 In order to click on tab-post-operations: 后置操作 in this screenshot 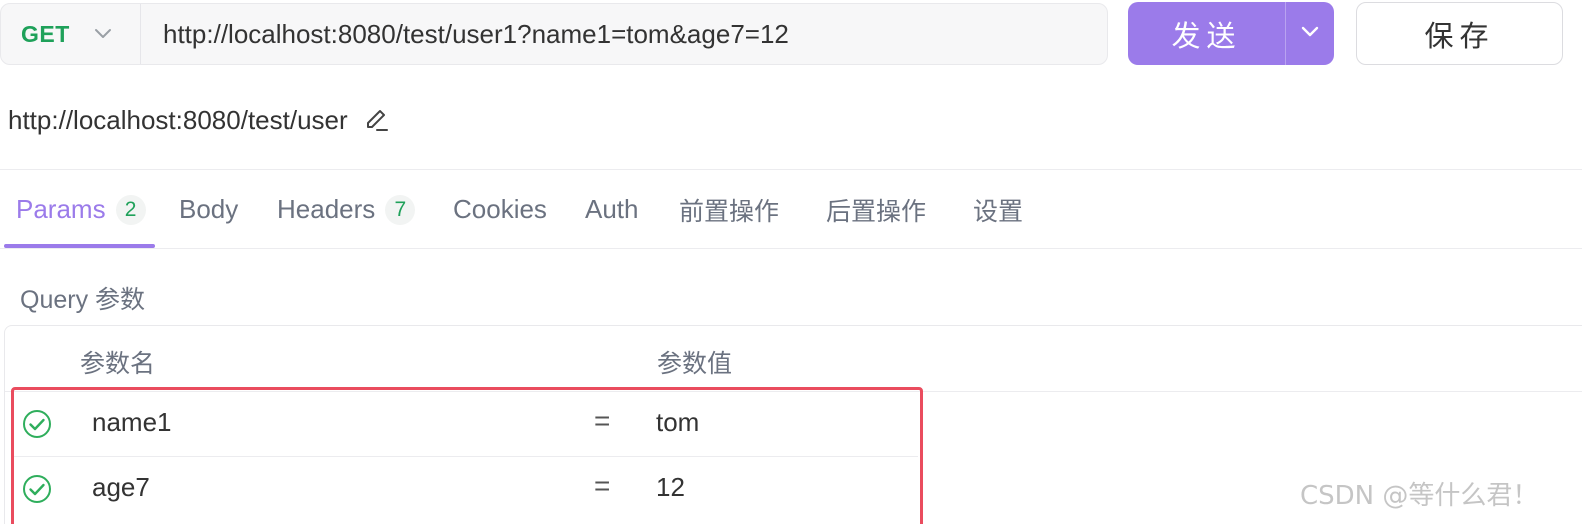, I will do `click(876, 209)`.